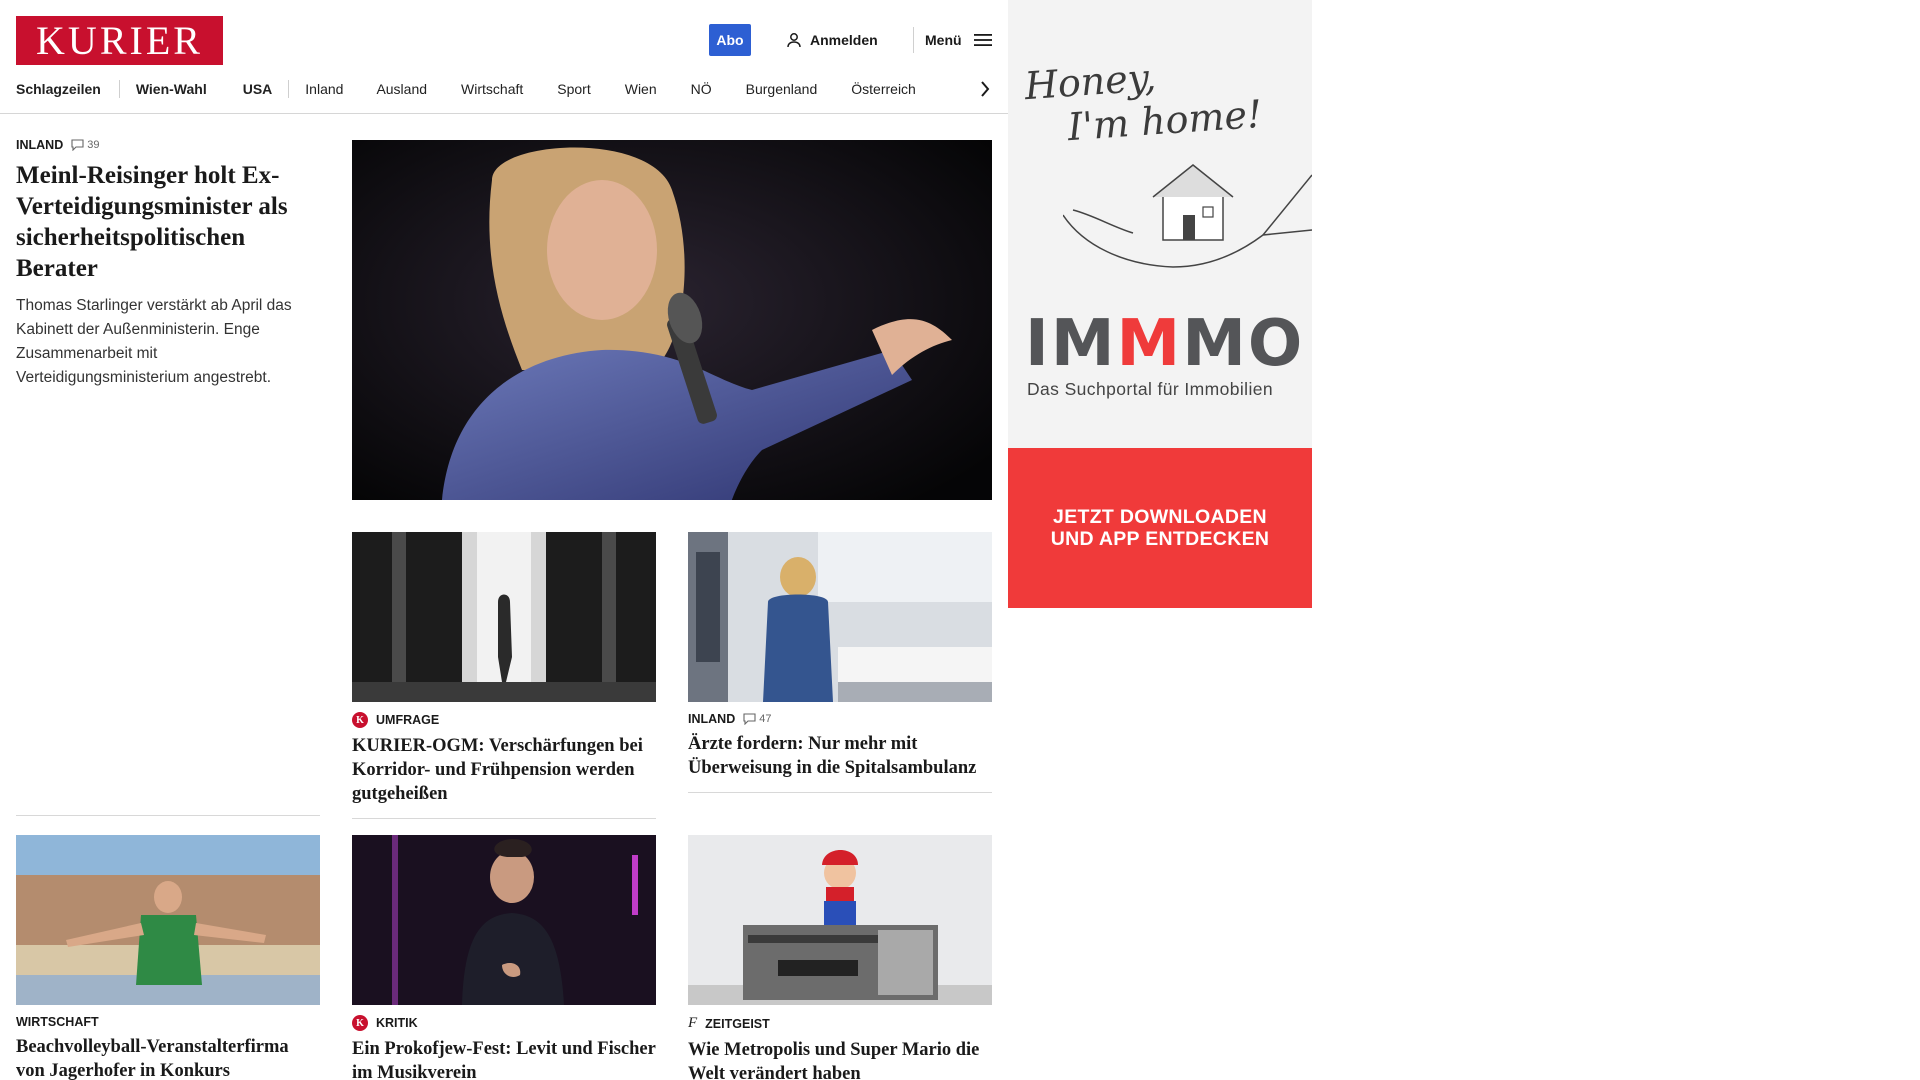 The width and height of the screenshot is (1920, 1080). Describe the element at coordinates (1149, 344) in the screenshot. I see `brand-part-red: M` at that location.